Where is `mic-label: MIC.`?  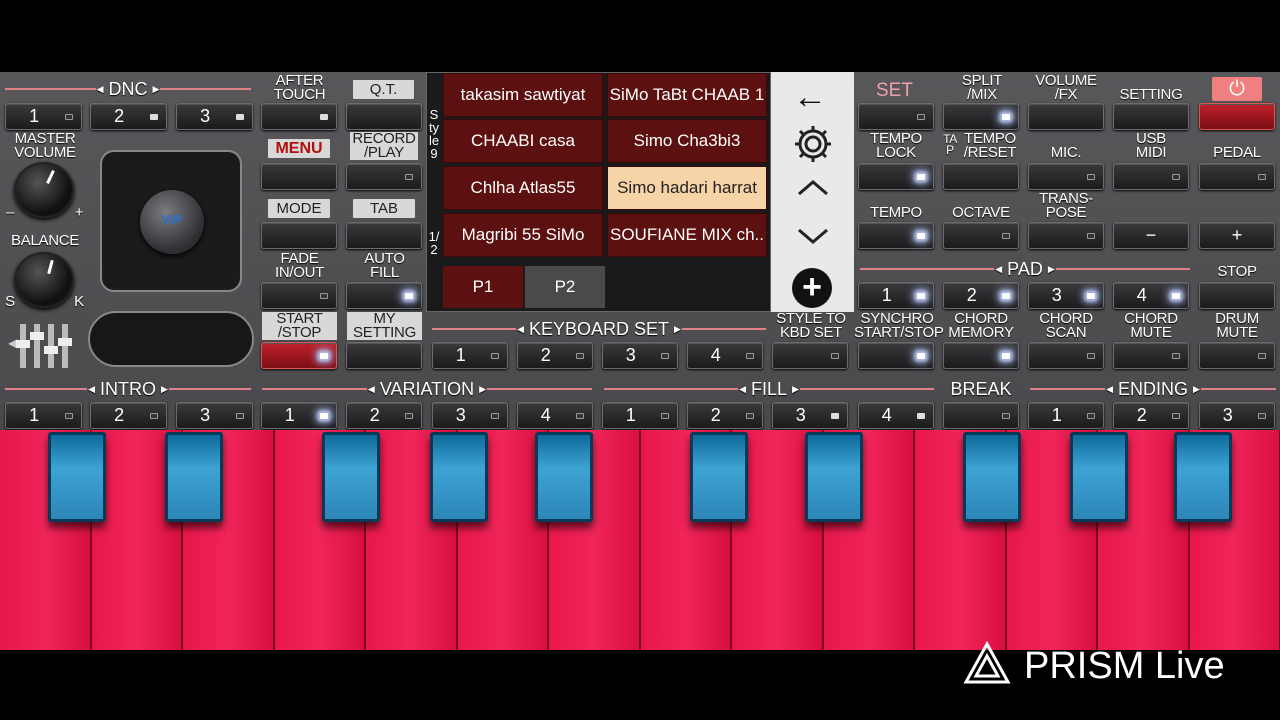
mic-label: MIC. is located at coordinates (1066, 152).